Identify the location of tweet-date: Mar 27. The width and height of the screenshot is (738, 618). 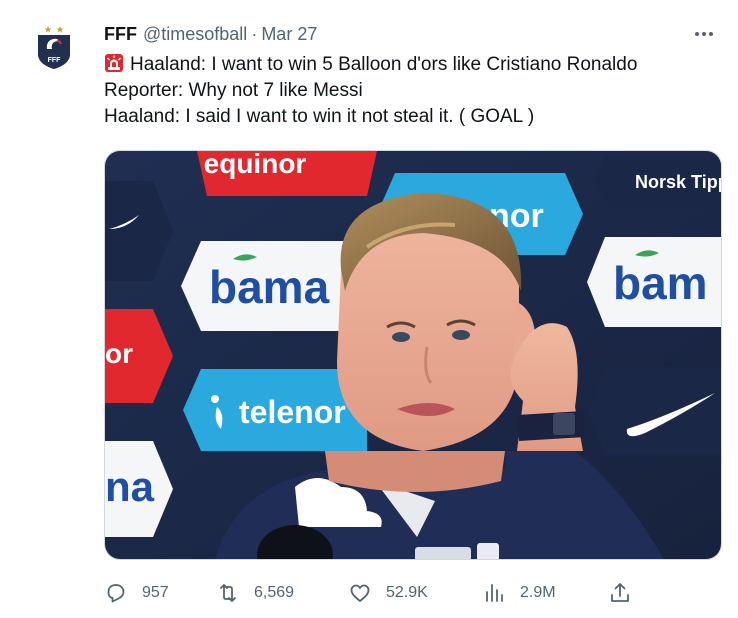
(289, 34).